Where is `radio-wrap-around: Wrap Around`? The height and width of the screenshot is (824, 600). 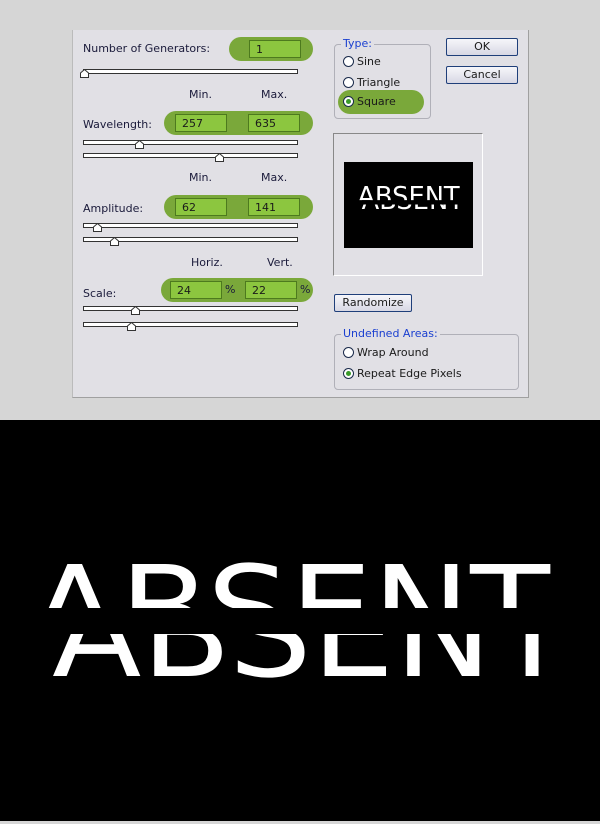
radio-wrap-around: Wrap Around is located at coordinates (386, 352).